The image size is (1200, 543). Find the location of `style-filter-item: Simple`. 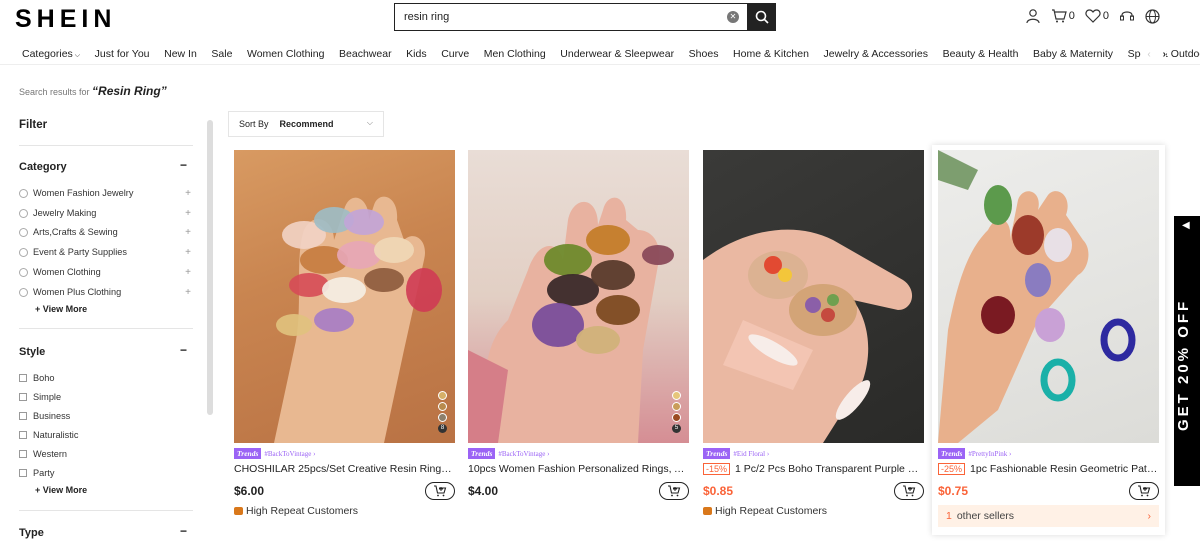

style-filter-item: Simple is located at coordinates (105, 397).